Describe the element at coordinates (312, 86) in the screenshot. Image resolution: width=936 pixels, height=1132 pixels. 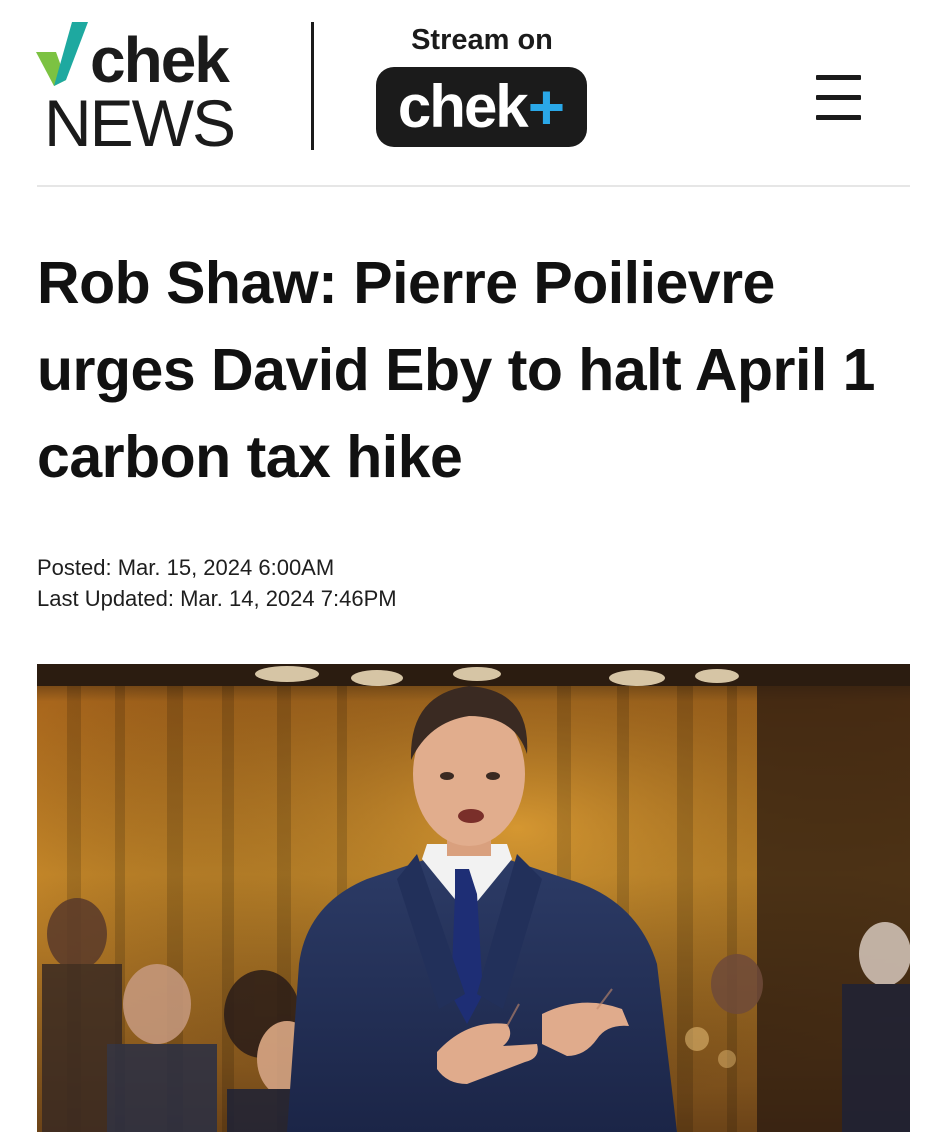
I see `header-divider` at that location.